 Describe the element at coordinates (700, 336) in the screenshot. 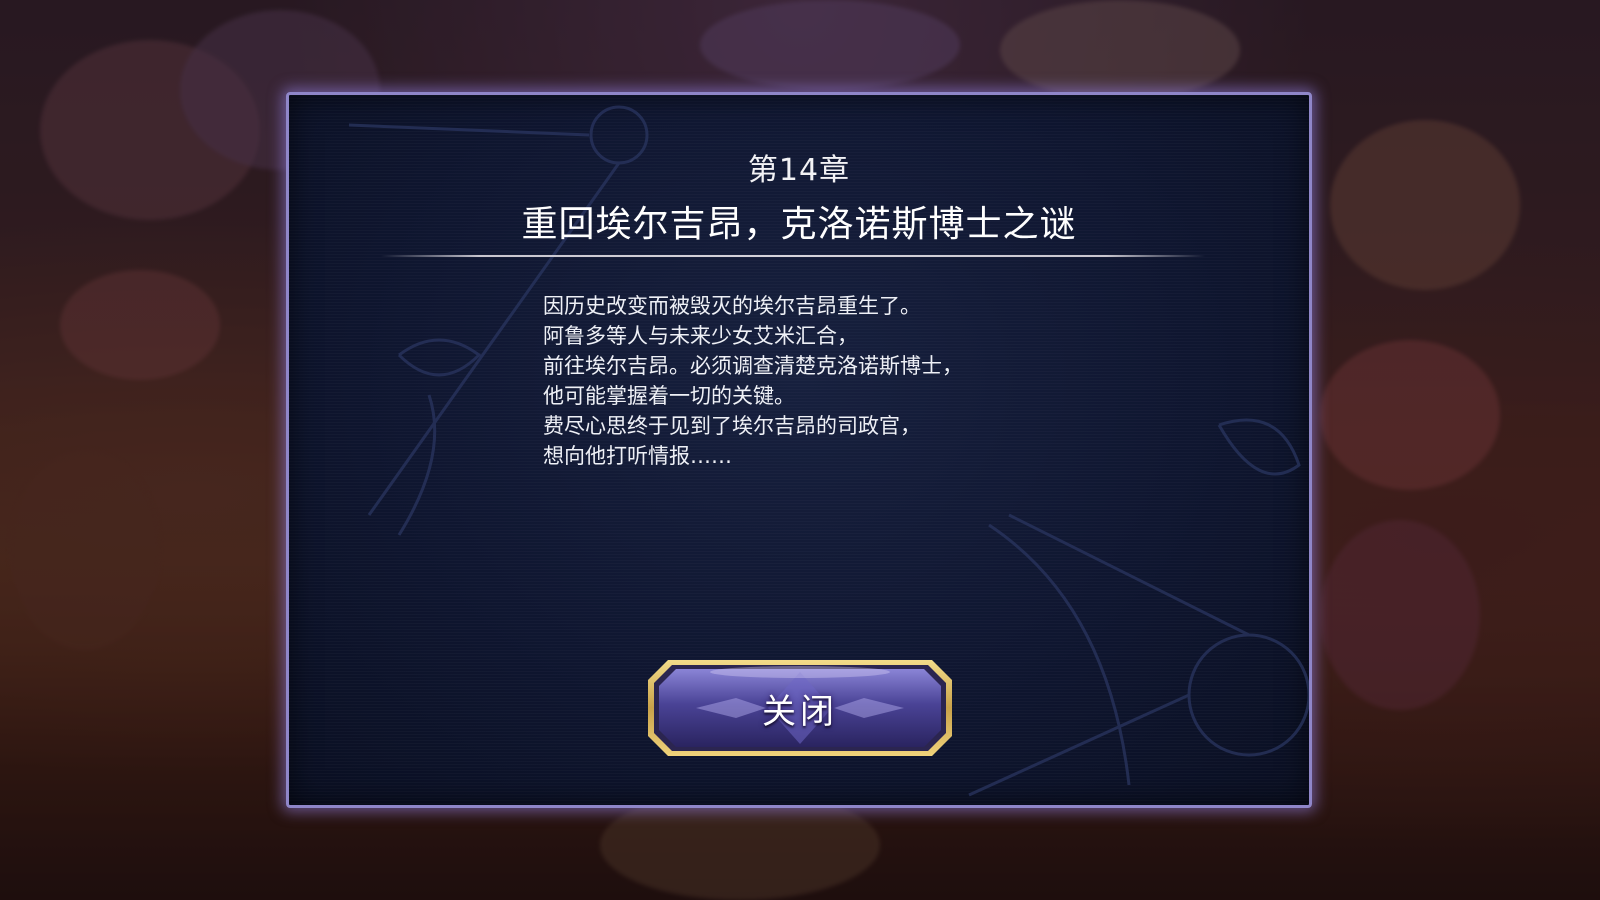

I see `synopsis-line: 阿鲁多等人与未来少女艾米汇合，` at that location.